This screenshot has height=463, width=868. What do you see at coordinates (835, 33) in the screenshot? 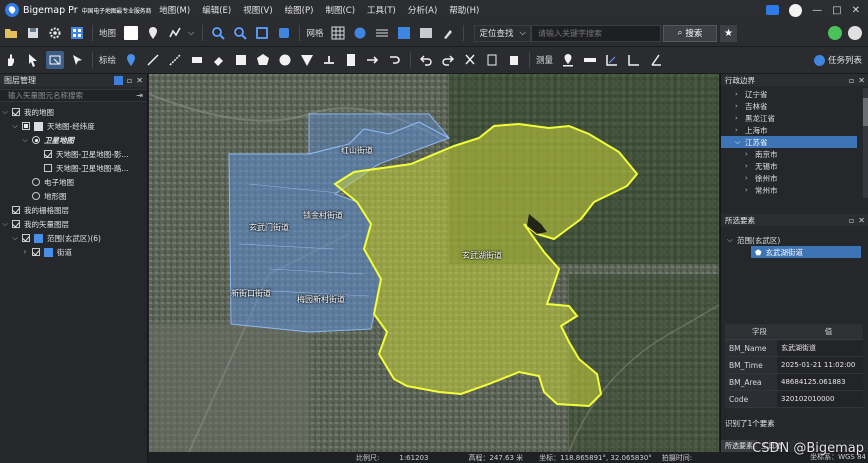
I see `sync-icon` at bounding box center [835, 33].